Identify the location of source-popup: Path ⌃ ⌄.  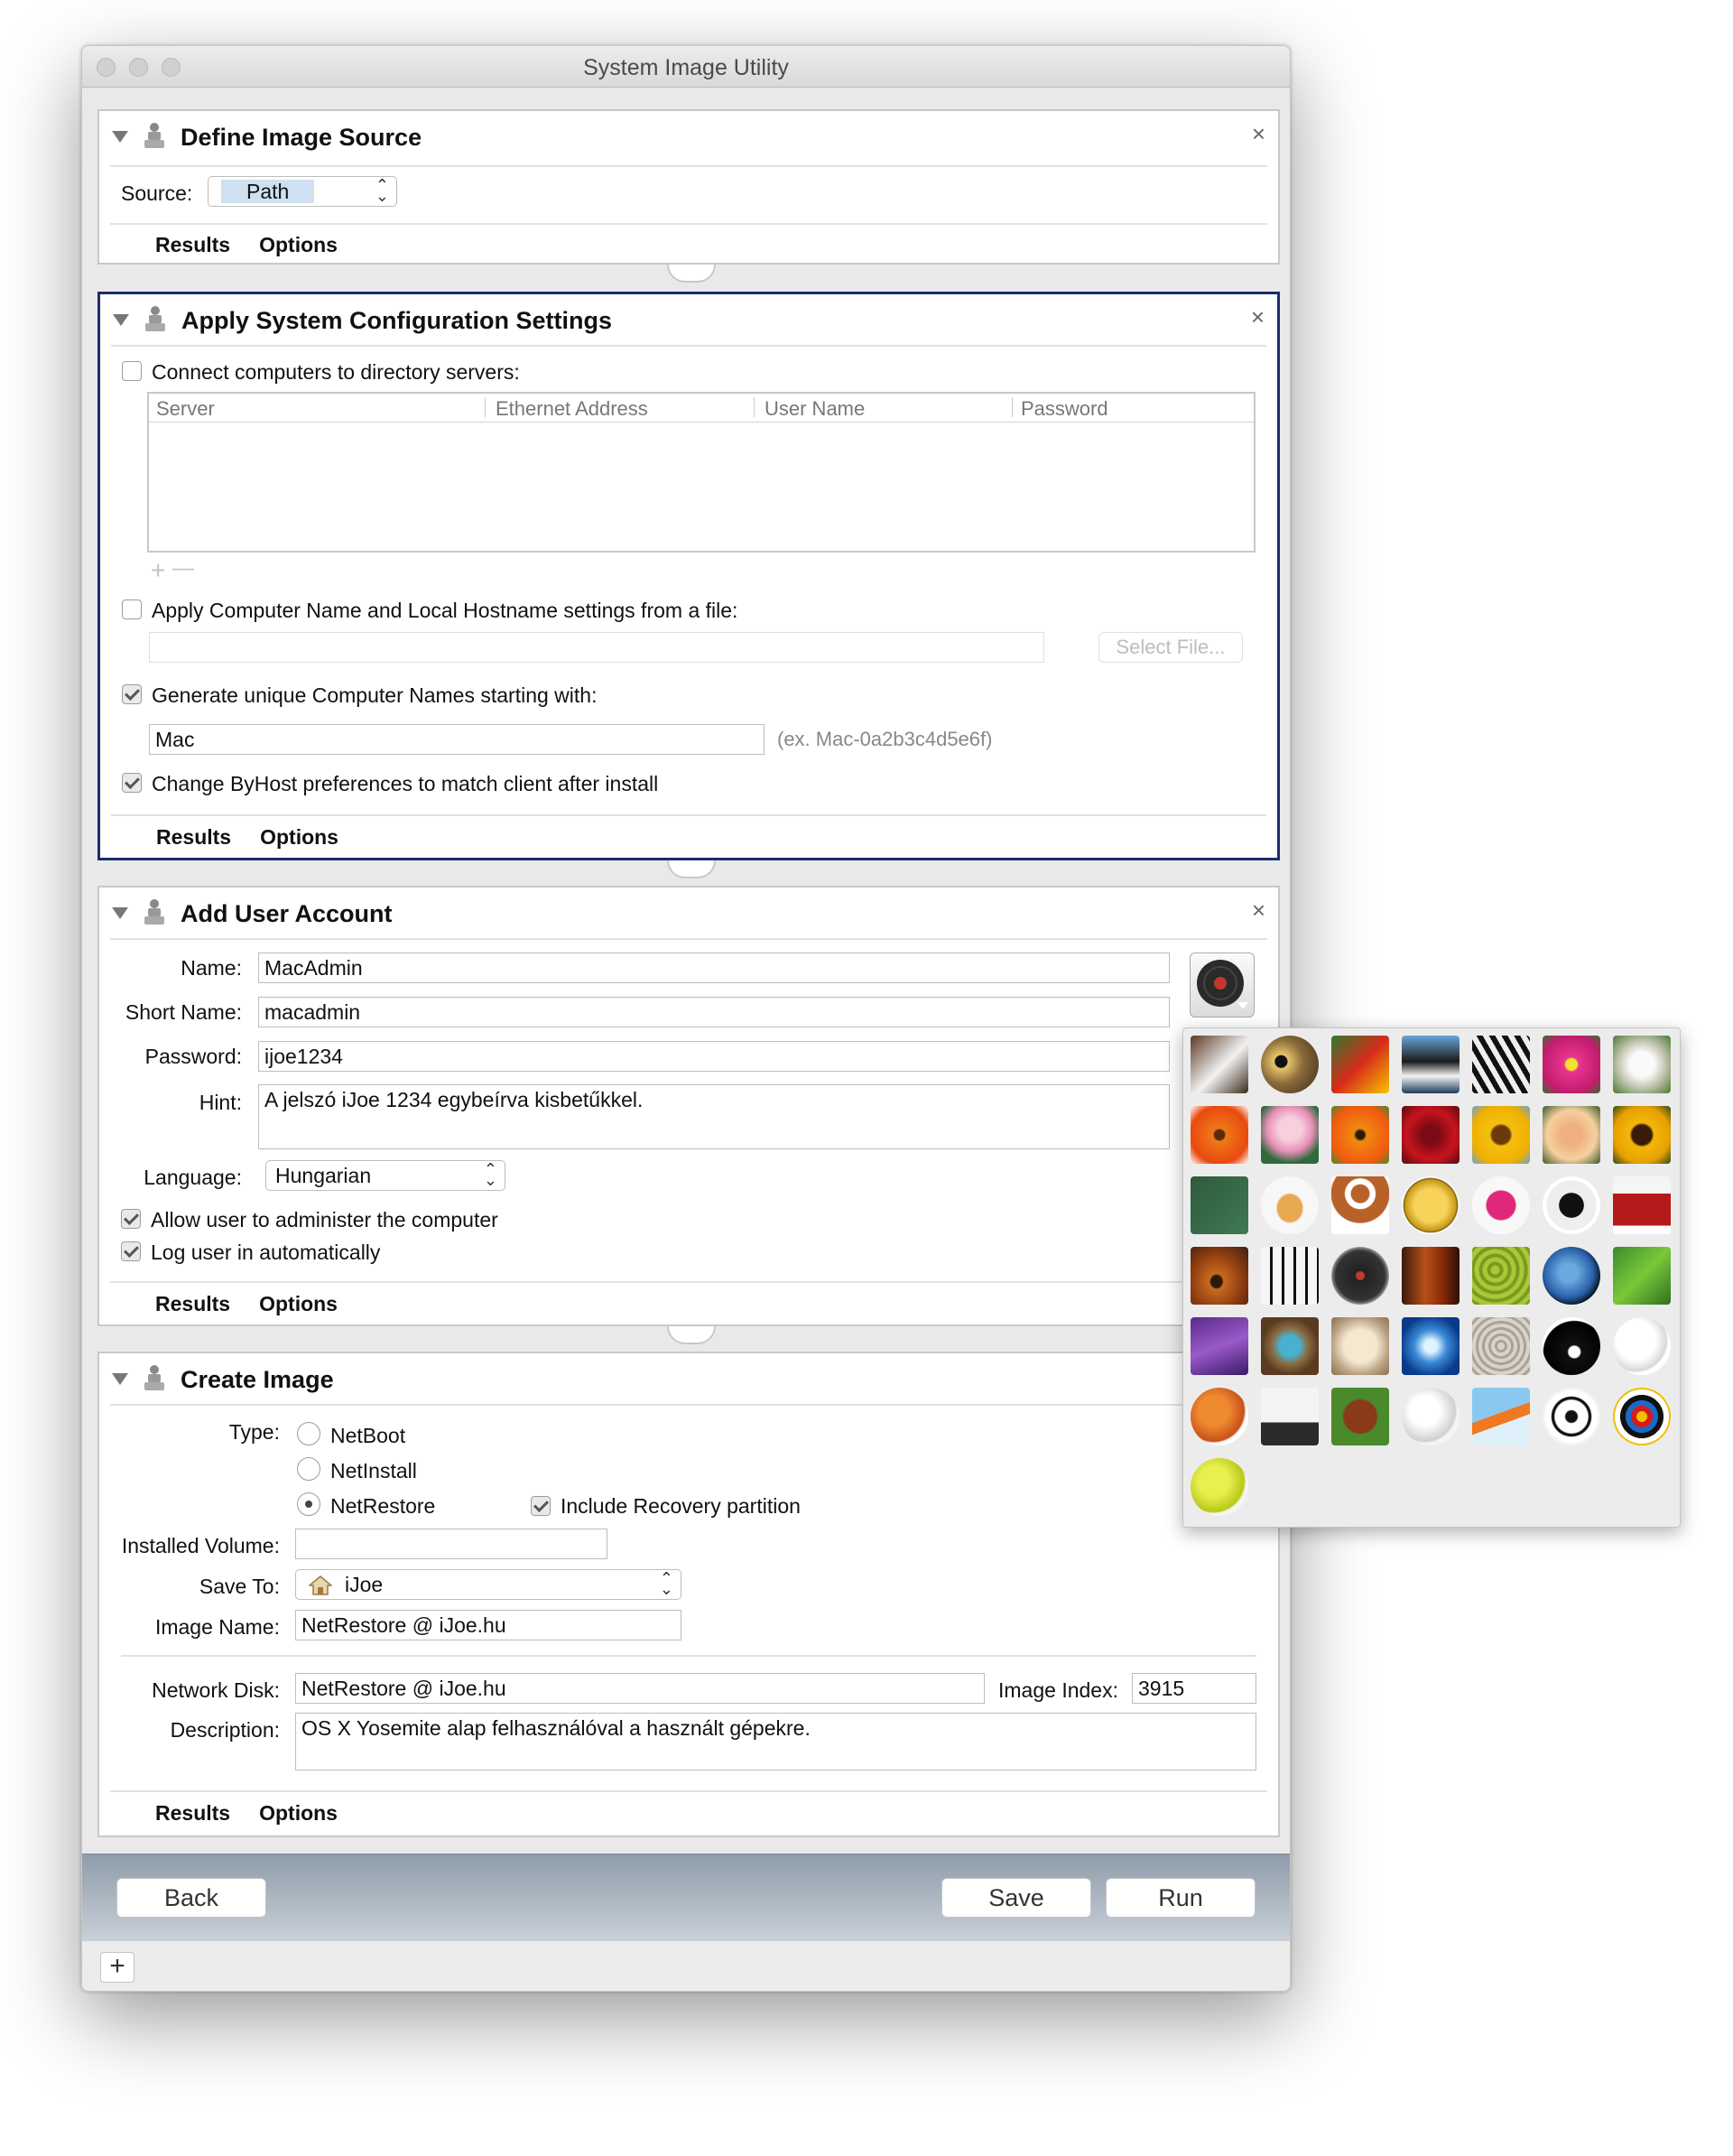
(302, 192).